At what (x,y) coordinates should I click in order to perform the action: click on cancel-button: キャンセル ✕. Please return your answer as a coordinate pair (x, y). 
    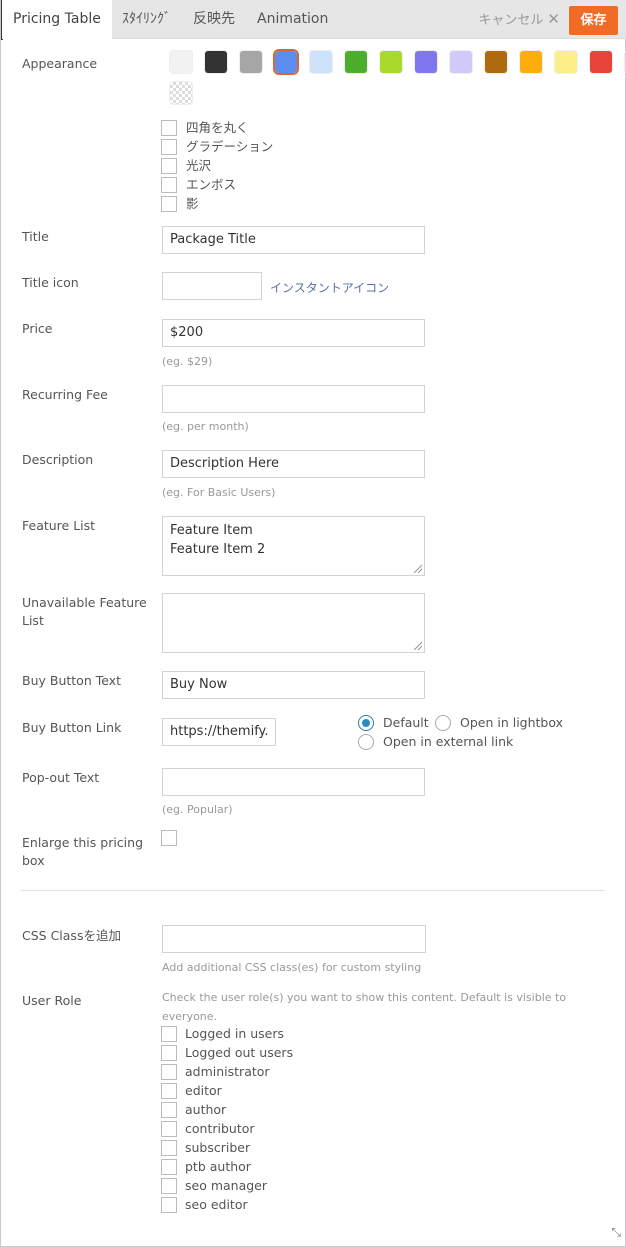
    Looking at the image, I should click on (519, 19).